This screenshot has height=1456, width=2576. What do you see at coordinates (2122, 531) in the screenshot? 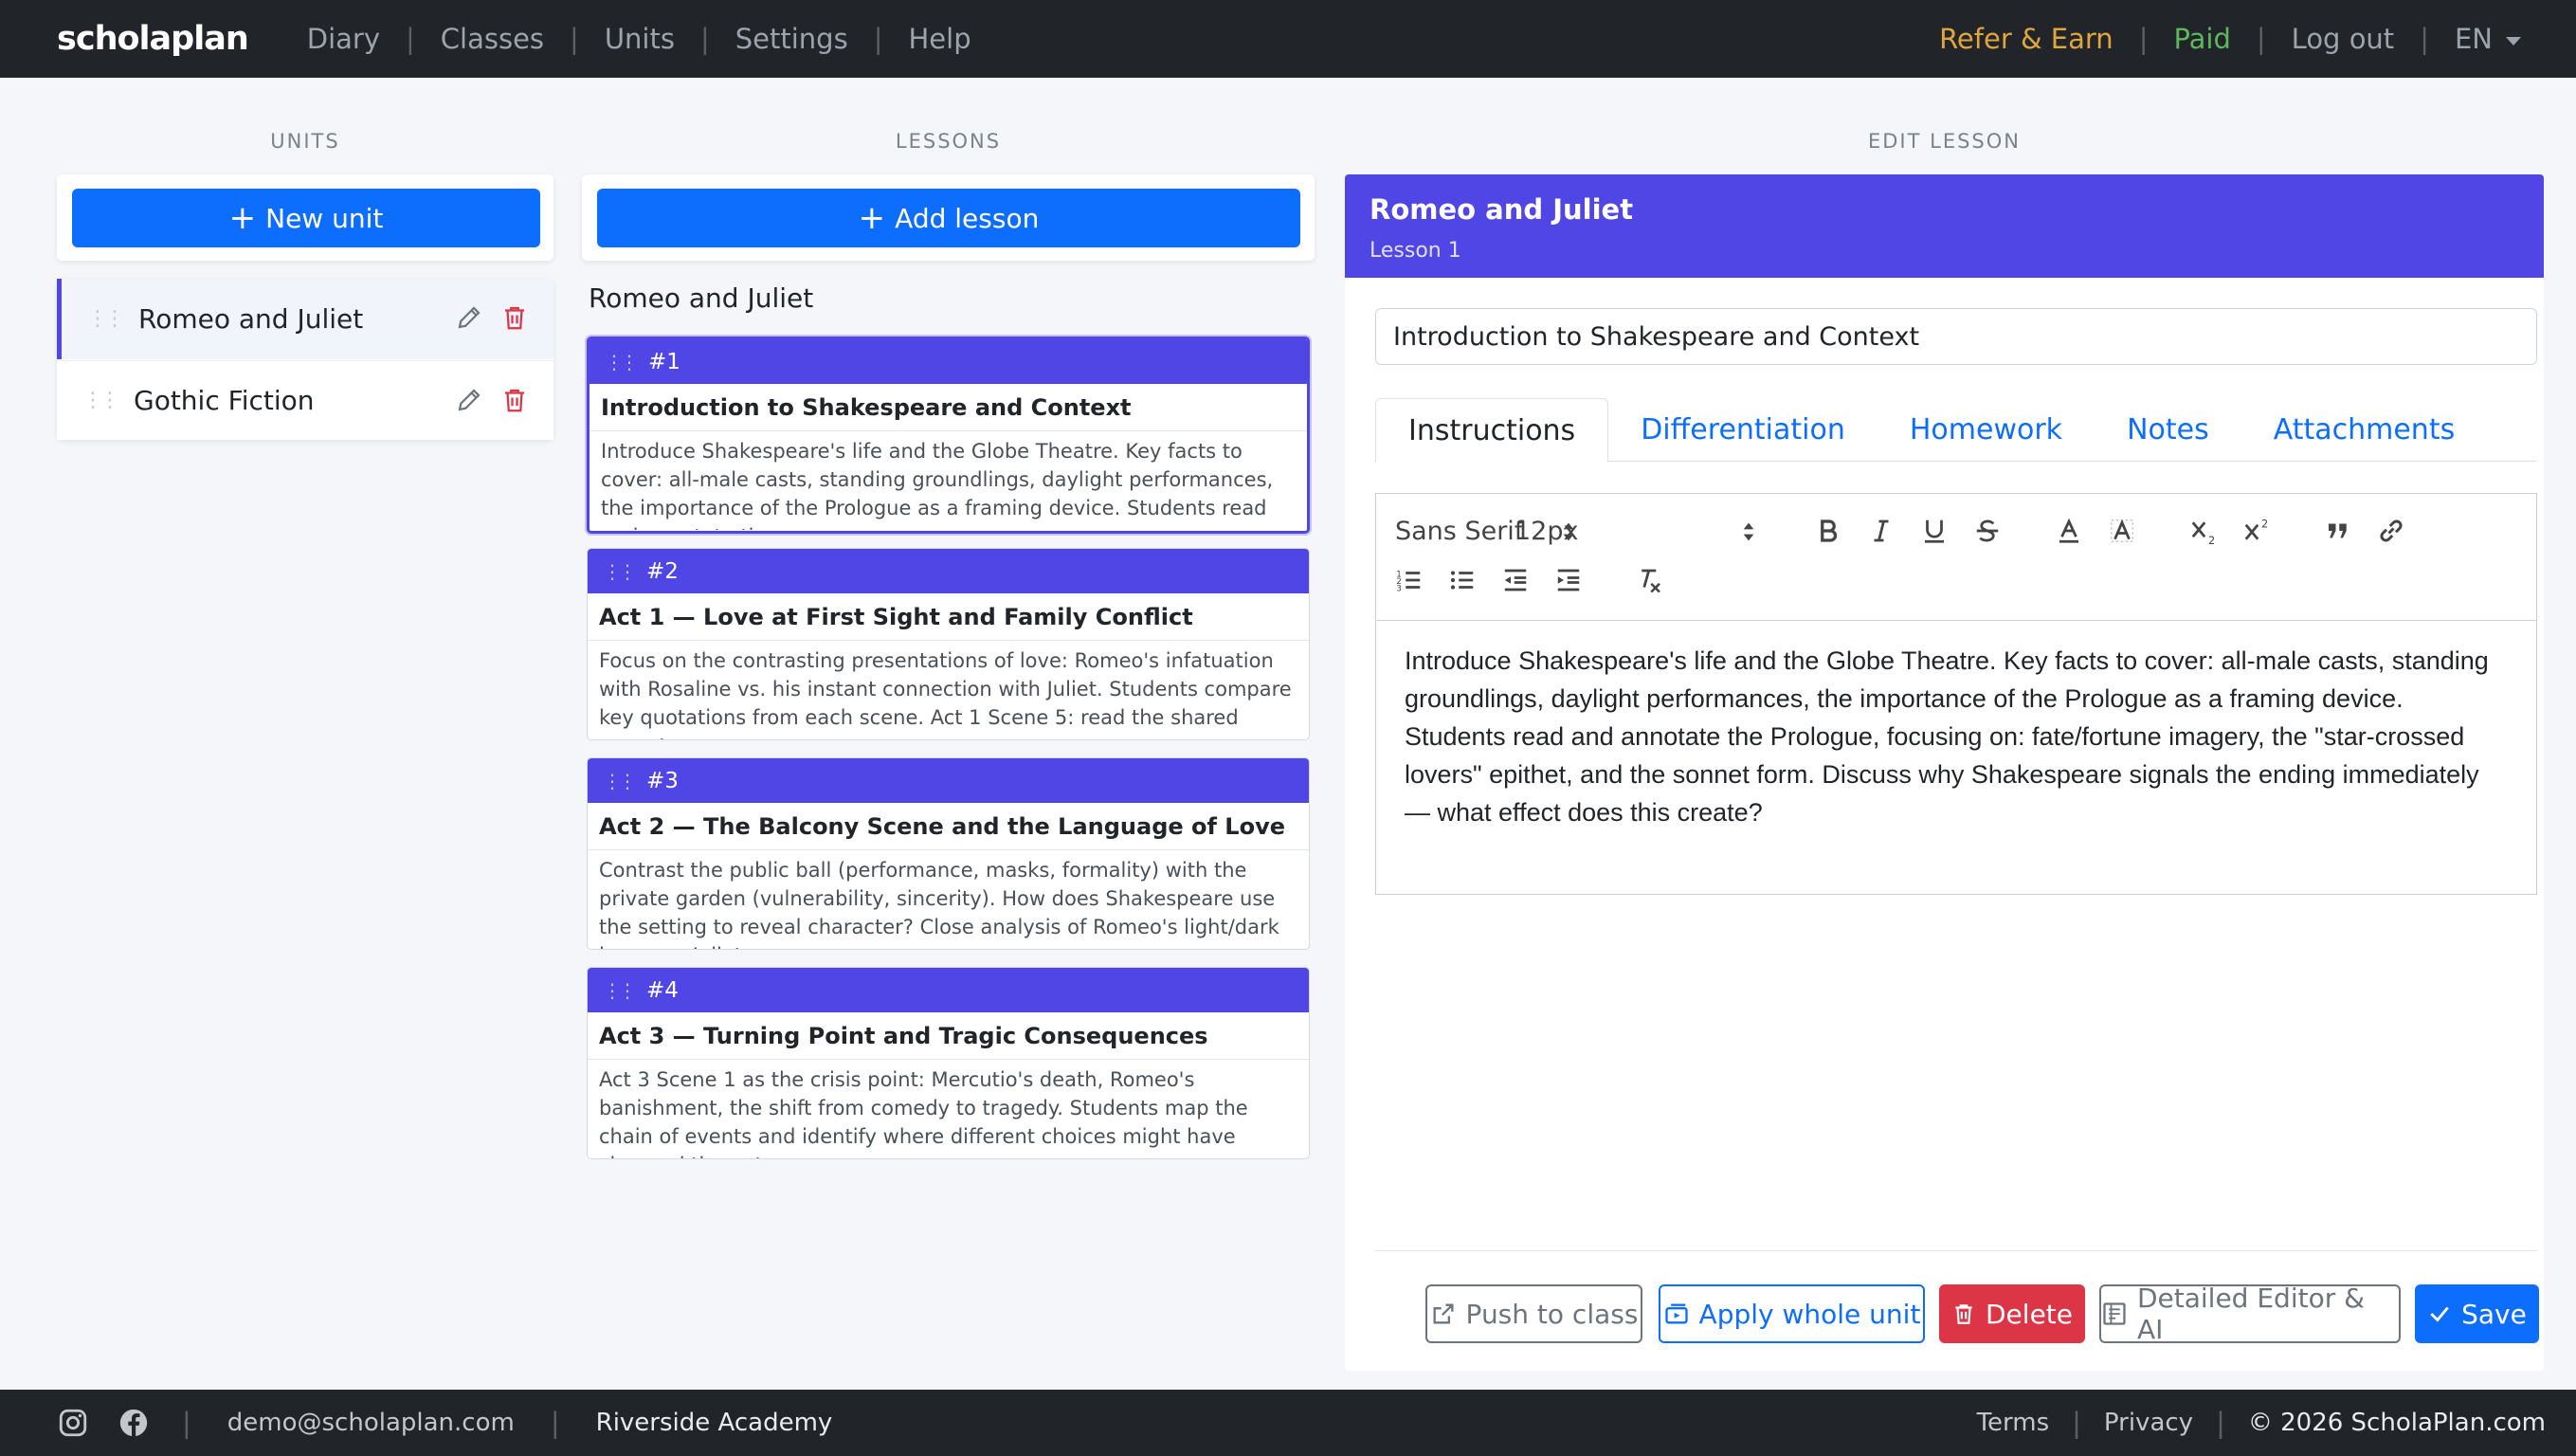
I see `highlight-color-icon` at bounding box center [2122, 531].